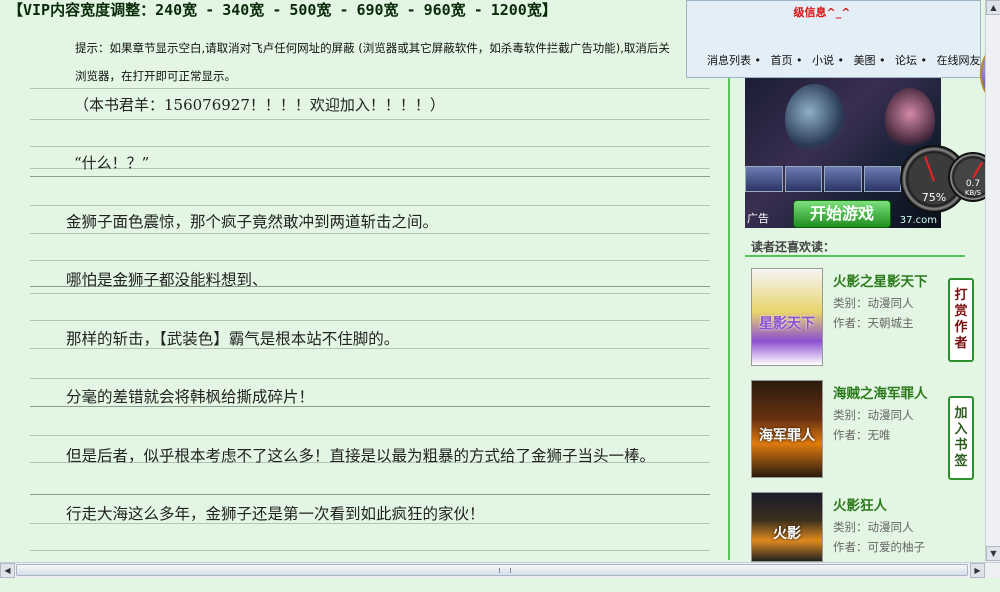 This screenshot has width=1000, height=592. What do you see at coordinates (787, 436) in the screenshot?
I see `cover-title: 海军罪人` at bounding box center [787, 436].